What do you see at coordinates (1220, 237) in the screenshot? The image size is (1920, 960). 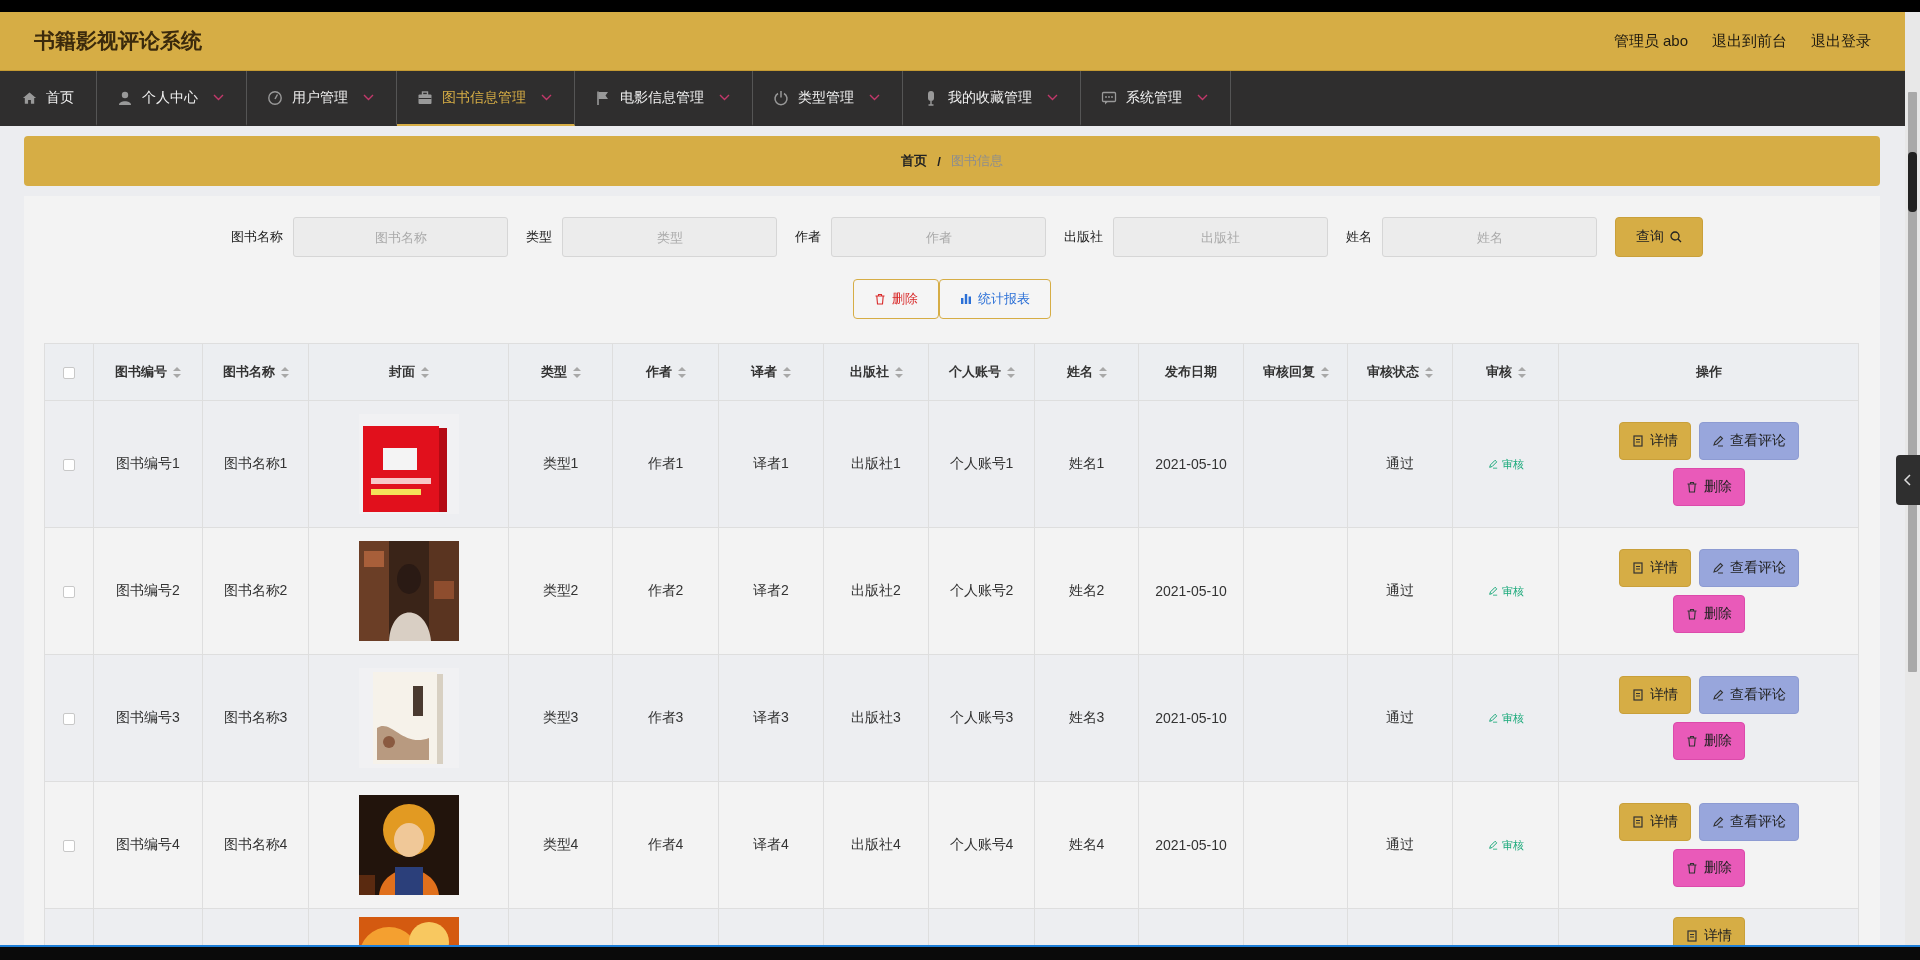 I see `search-field: 出版社` at bounding box center [1220, 237].